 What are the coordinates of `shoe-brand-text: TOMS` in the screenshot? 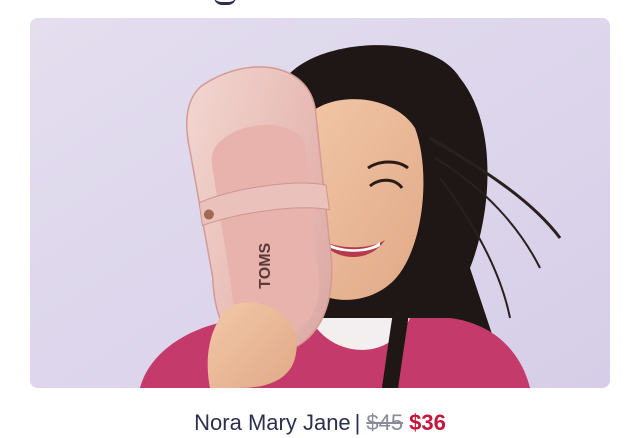 It's located at (265, 265).